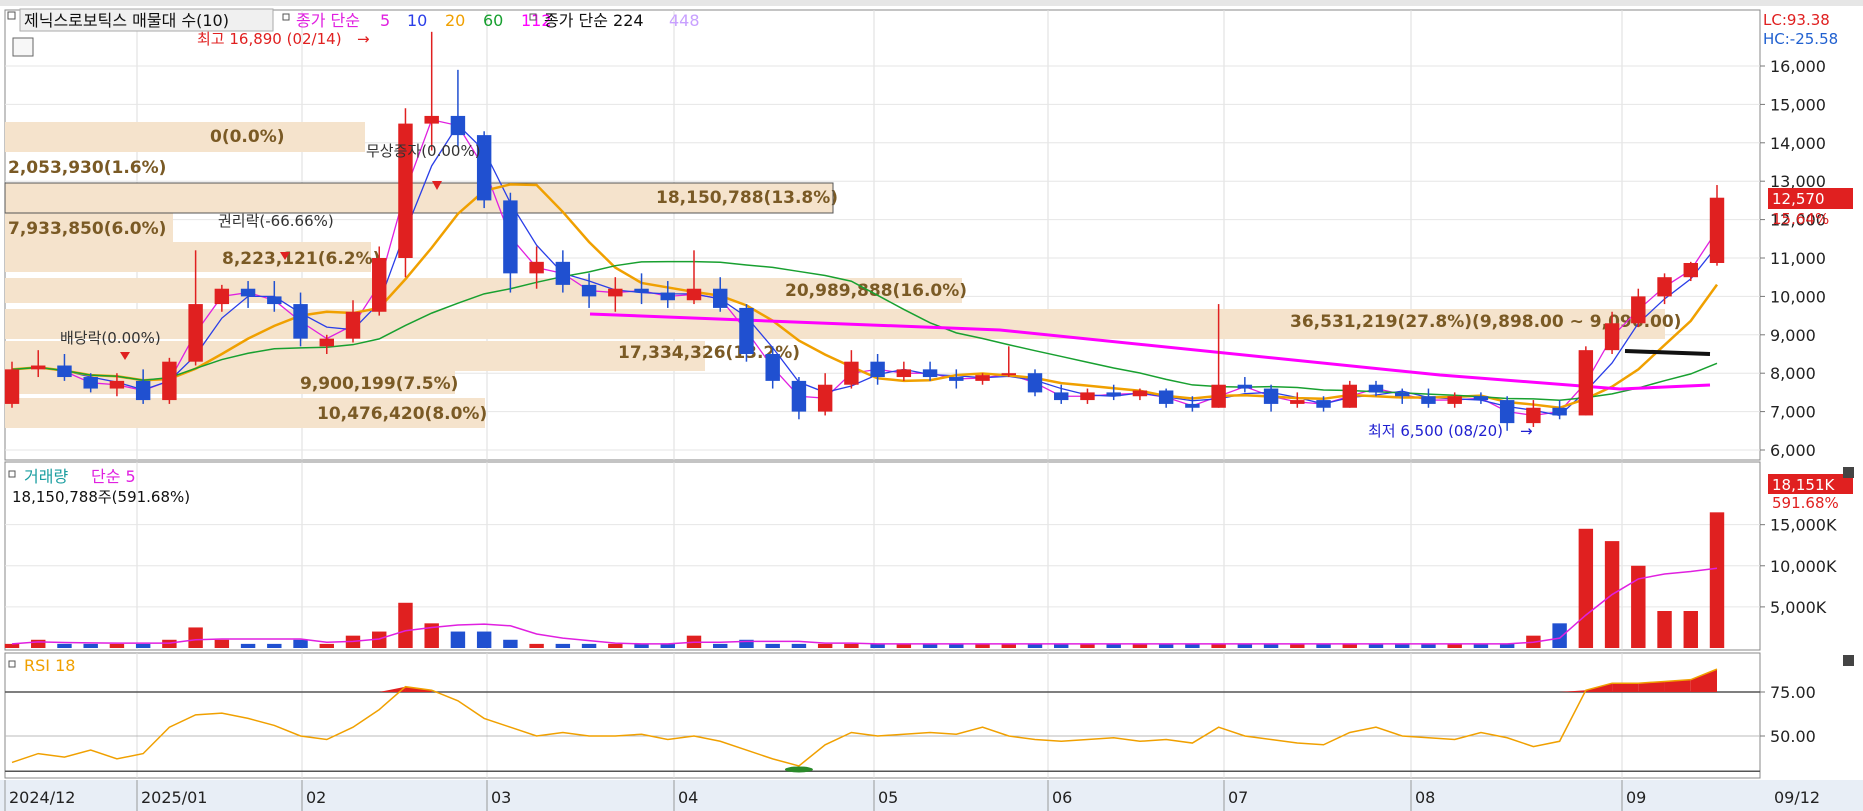 The height and width of the screenshot is (811, 1863). I want to click on volume-profile-bar, so click(185, 137).